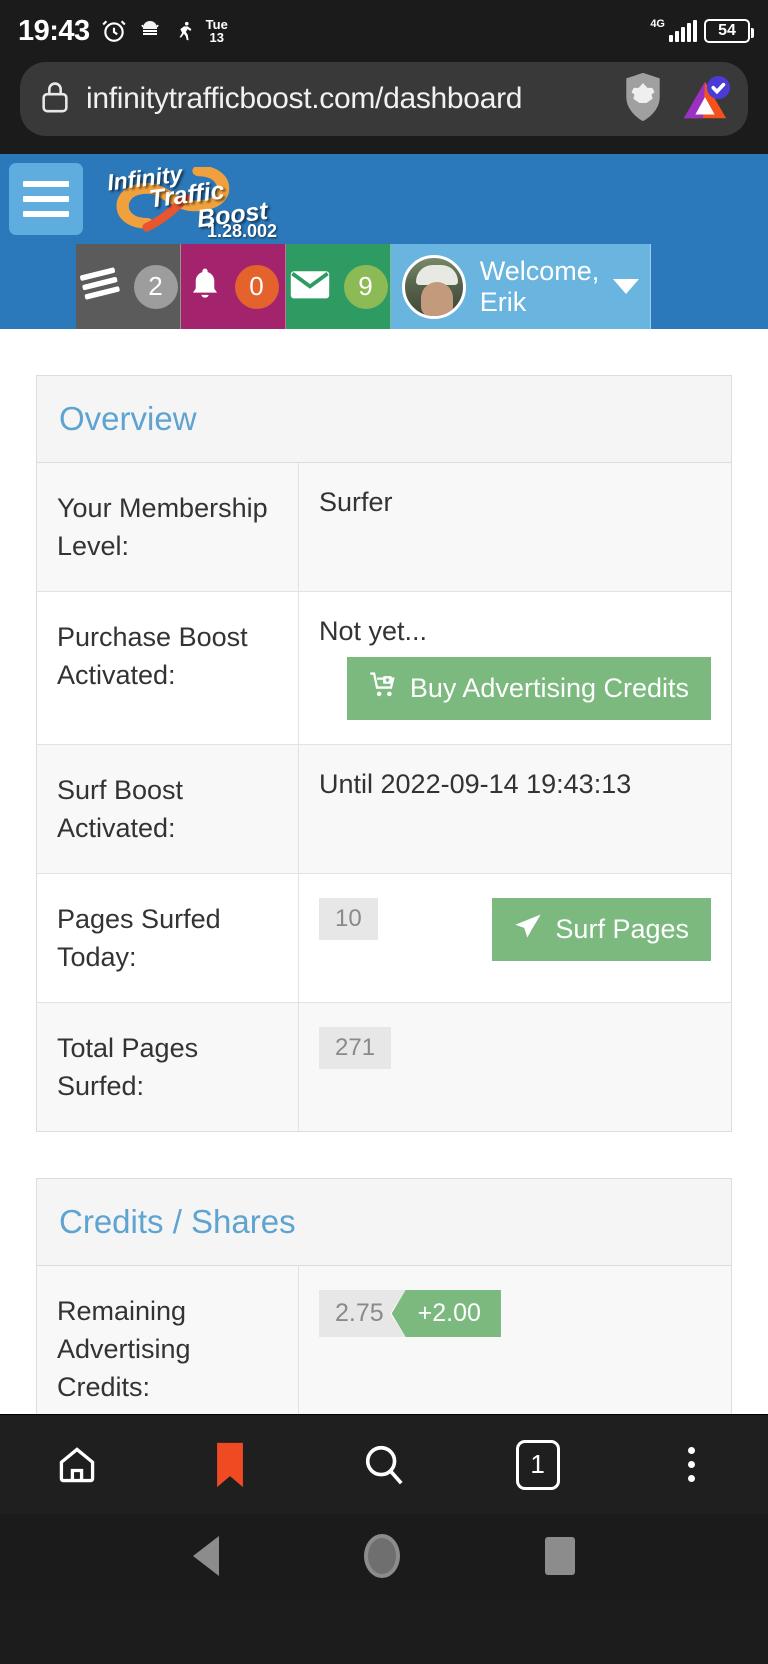 Image resolution: width=768 pixels, height=1664 pixels. Describe the element at coordinates (304, 98) in the screenshot. I see `url-text: infinitytrafficboost.com/dashboard` at that location.